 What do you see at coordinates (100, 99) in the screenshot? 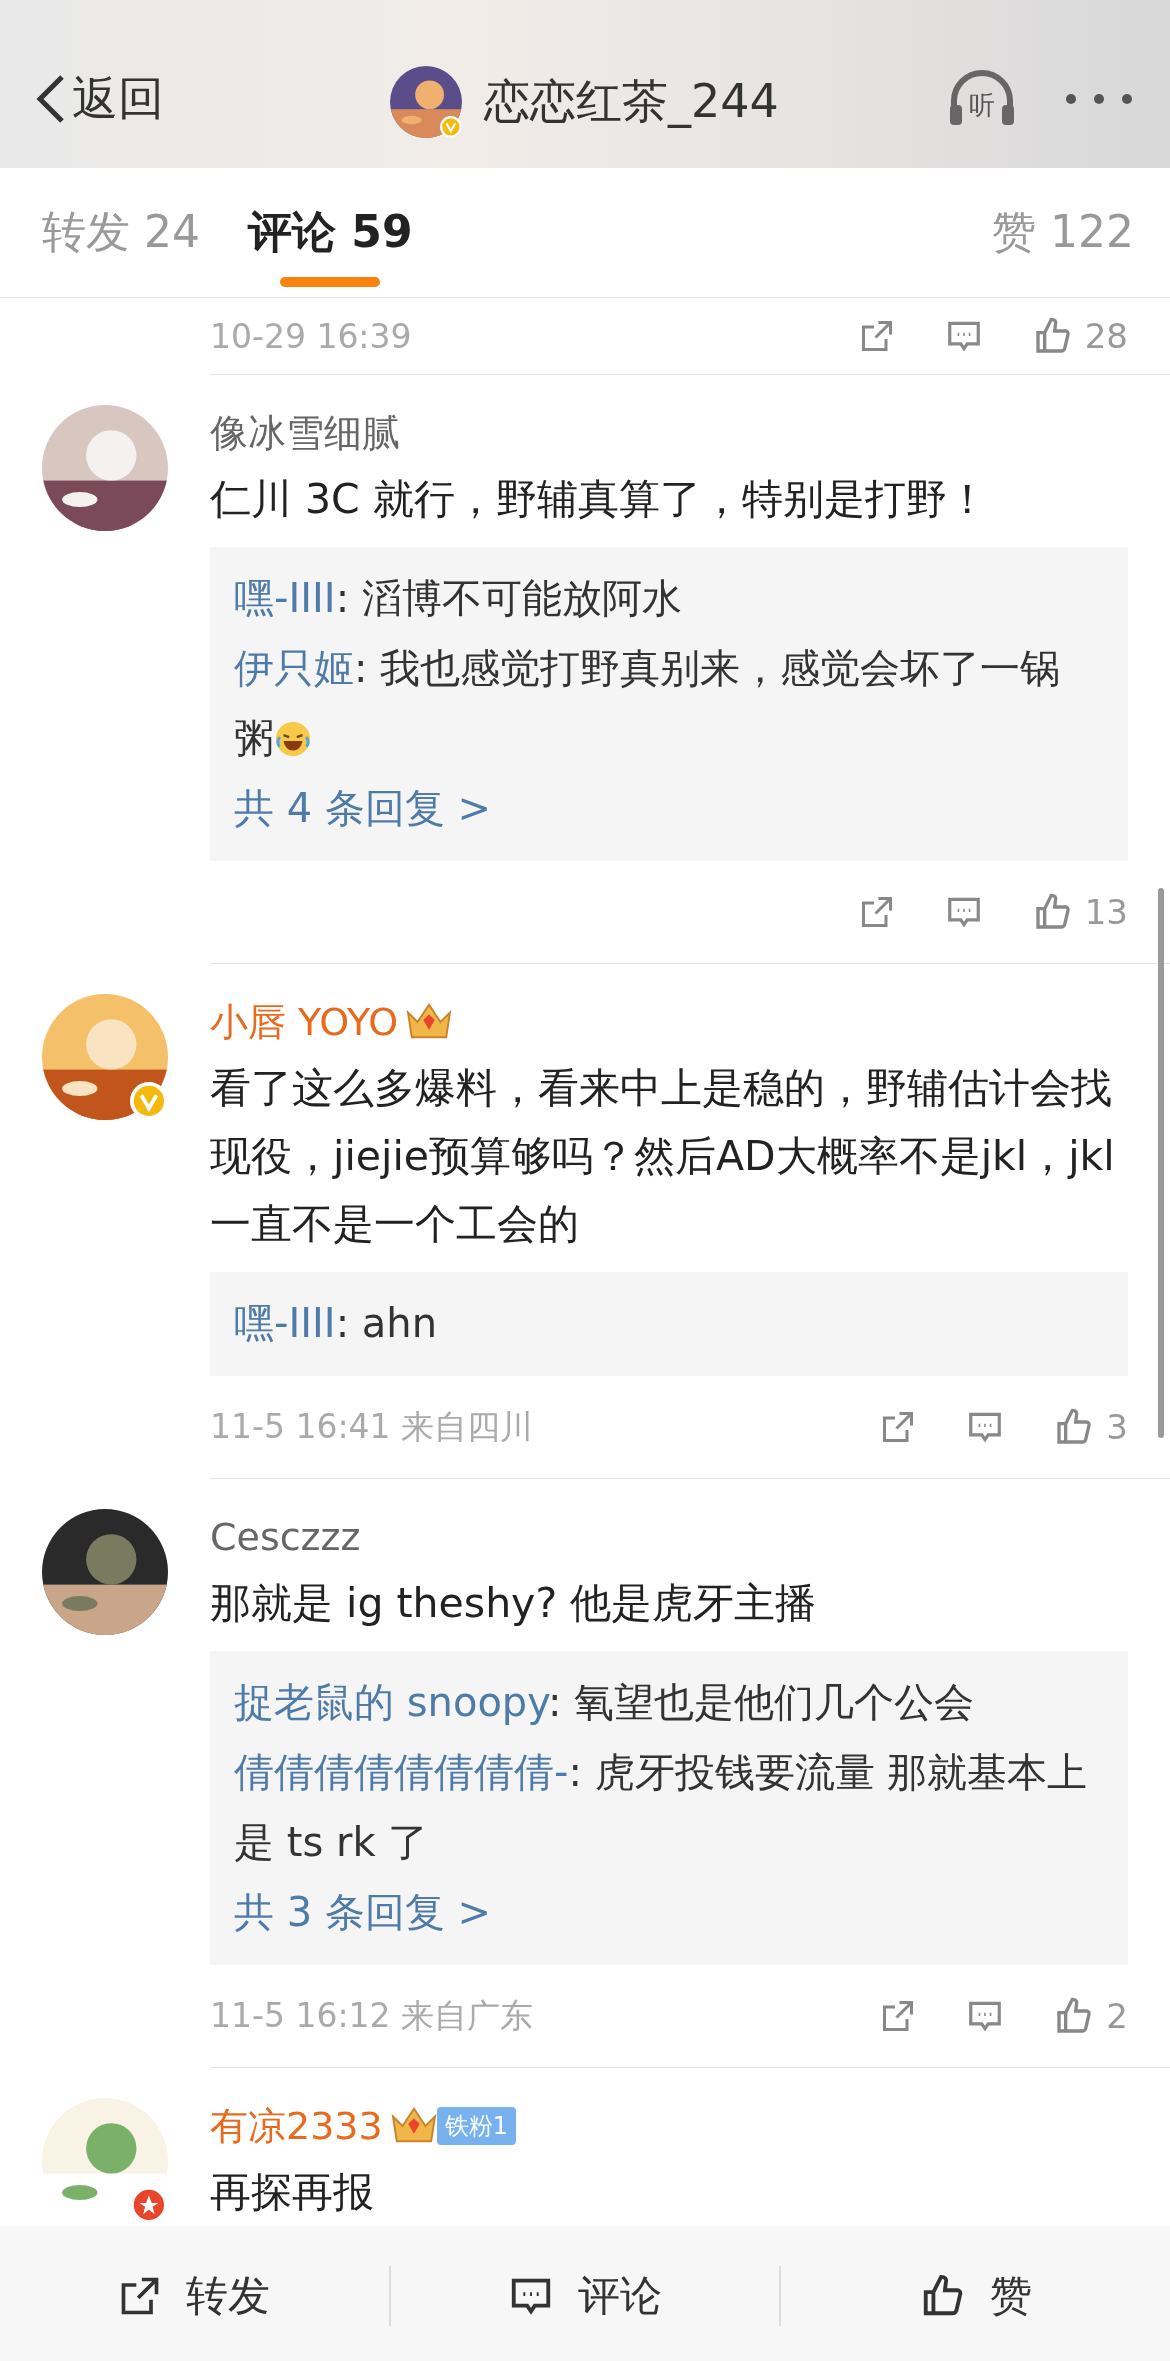
I see `back-button: 返回` at bounding box center [100, 99].